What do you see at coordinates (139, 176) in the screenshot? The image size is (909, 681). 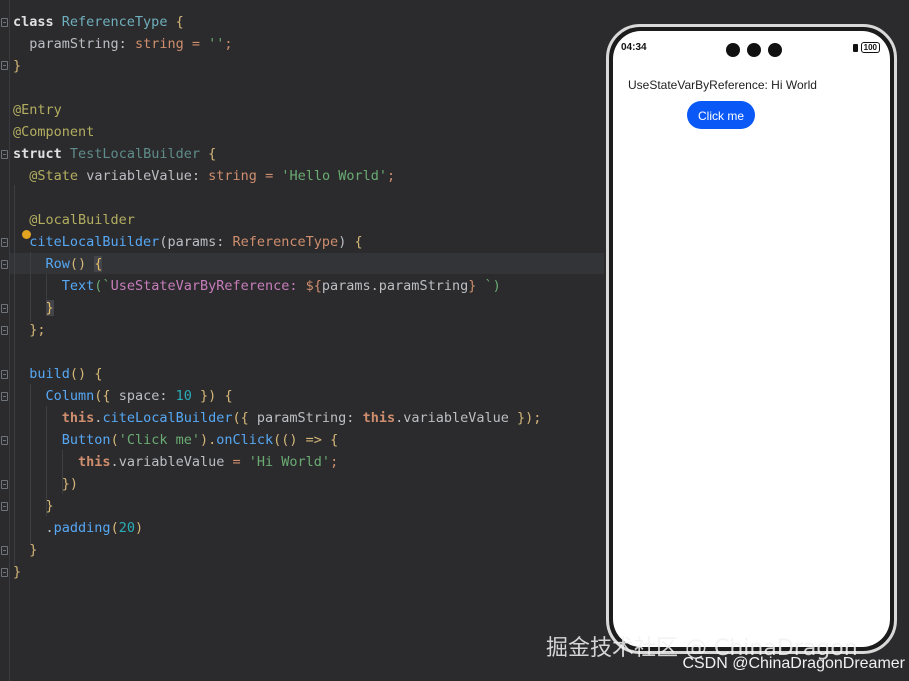 I see `property: variableValue` at bounding box center [139, 176].